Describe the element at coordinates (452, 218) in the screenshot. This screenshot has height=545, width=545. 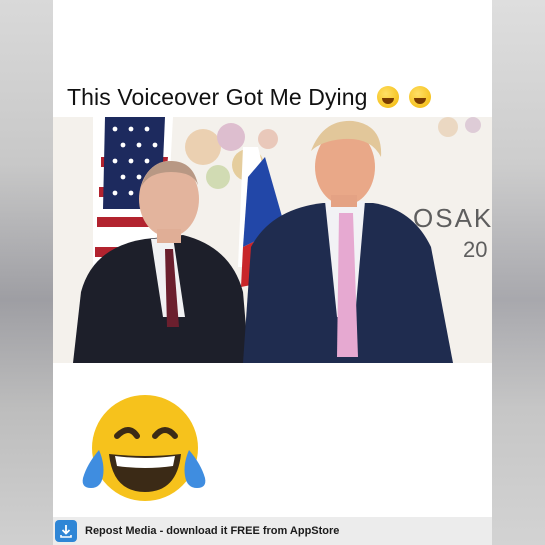
I see `backdrop-text-line1: OSAK` at that location.